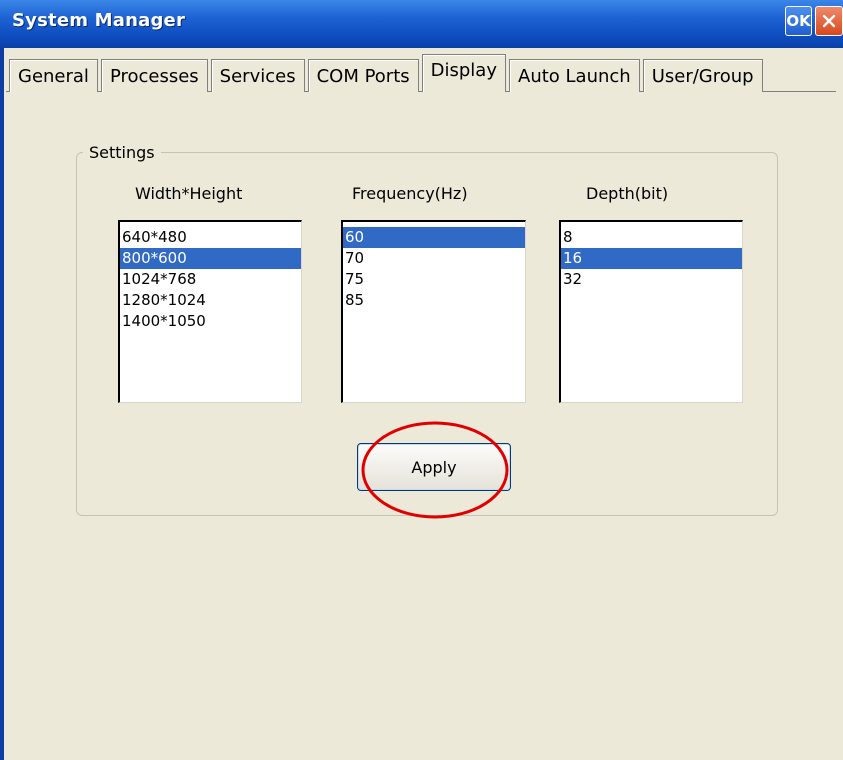  Describe the element at coordinates (210, 237) in the screenshot. I see `list-item: 640*480` at that location.